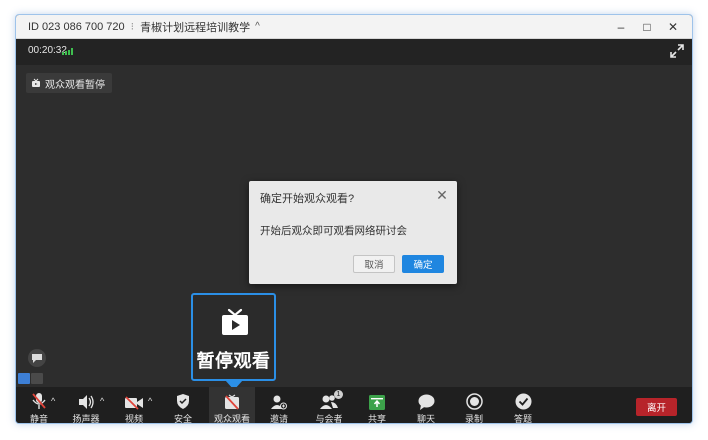  I want to click on audience-view-button: 观众观看, so click(232, 405).